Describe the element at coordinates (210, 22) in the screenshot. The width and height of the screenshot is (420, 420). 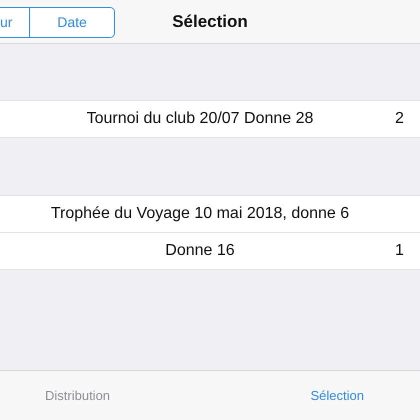
I see `screen-title: Sélection` at that location.